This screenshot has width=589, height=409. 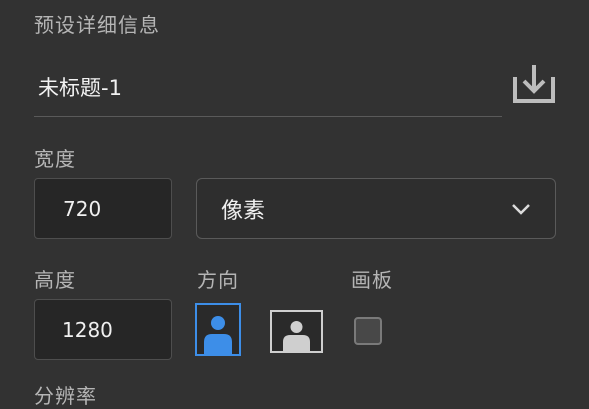 What do you see at coordinates (268, 116) in the screenshot?
I see `document-name-underline` at bounding box center [268, 116].